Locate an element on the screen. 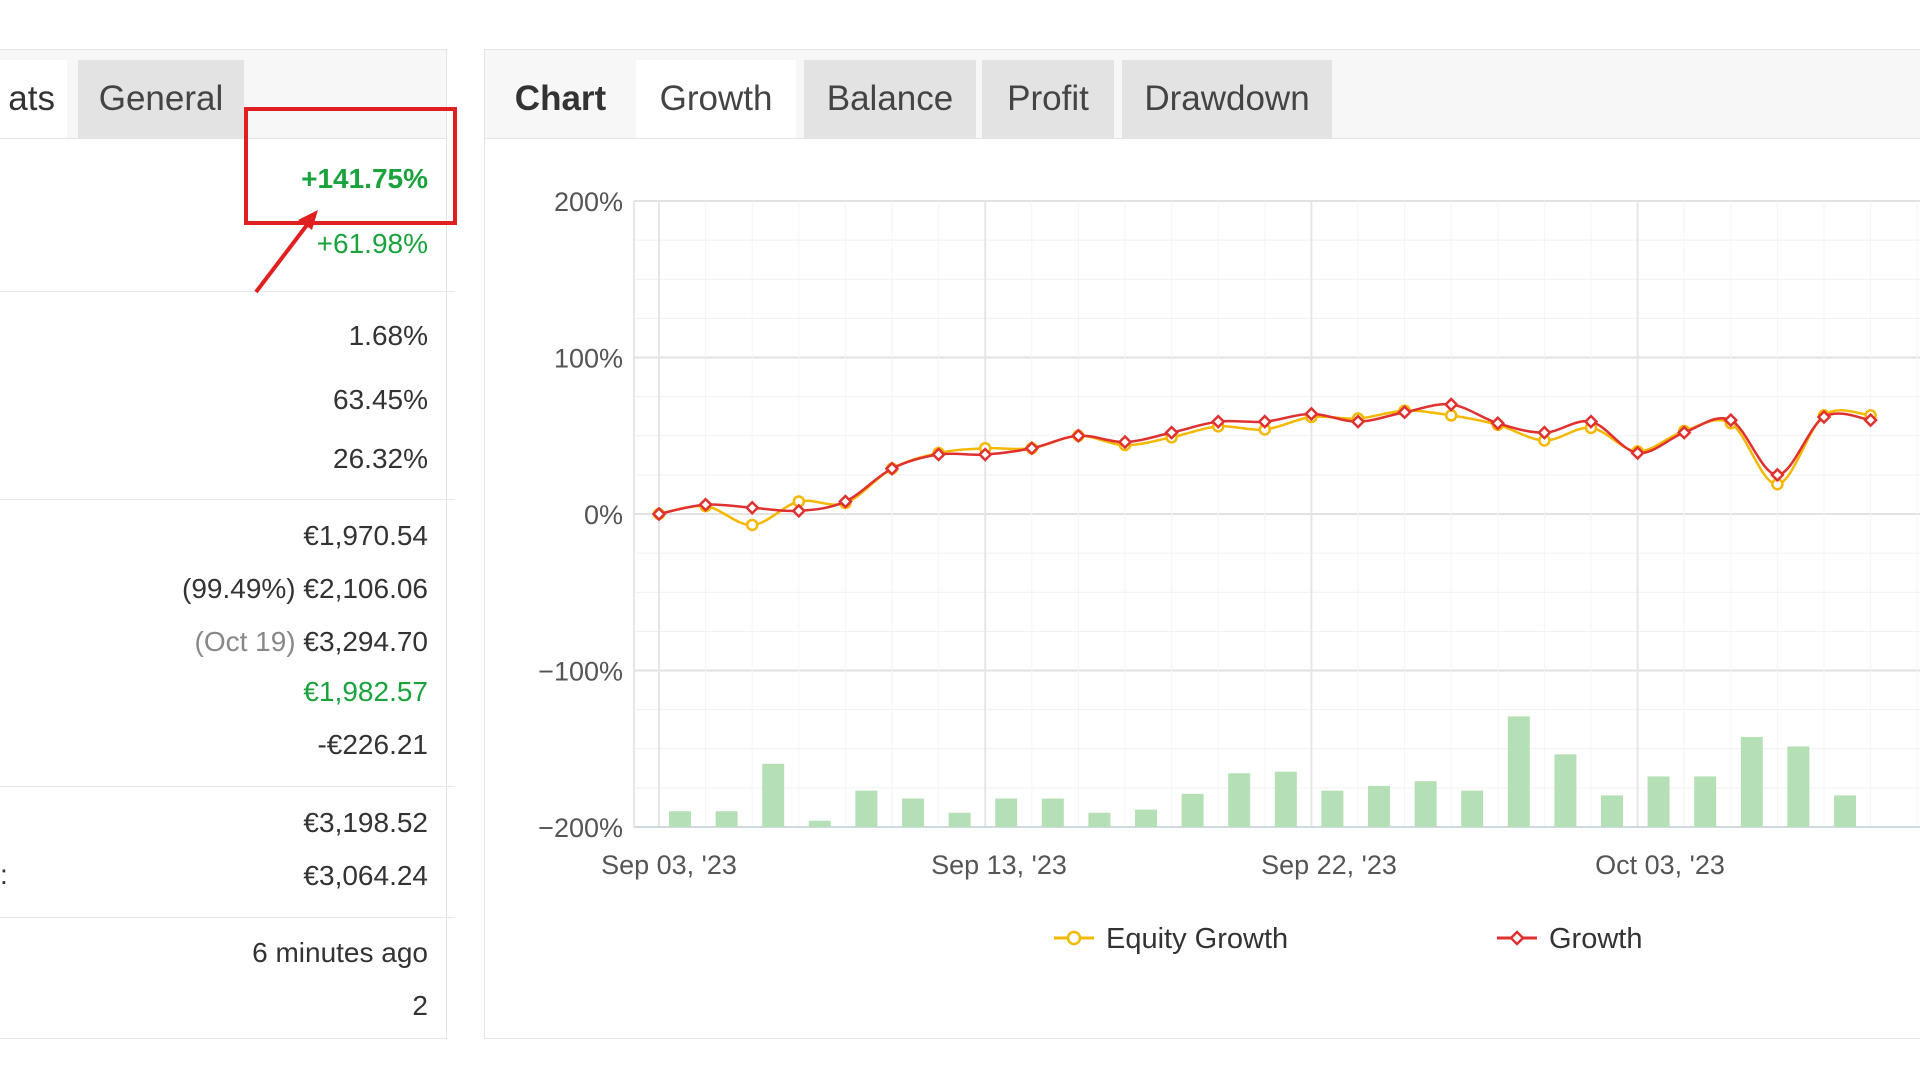 The width and height of the screenshot is (1920, 1080). chart-tab-bar: Chart Growth Balance Profit Drawdown is located at coordinates (1202, 94).